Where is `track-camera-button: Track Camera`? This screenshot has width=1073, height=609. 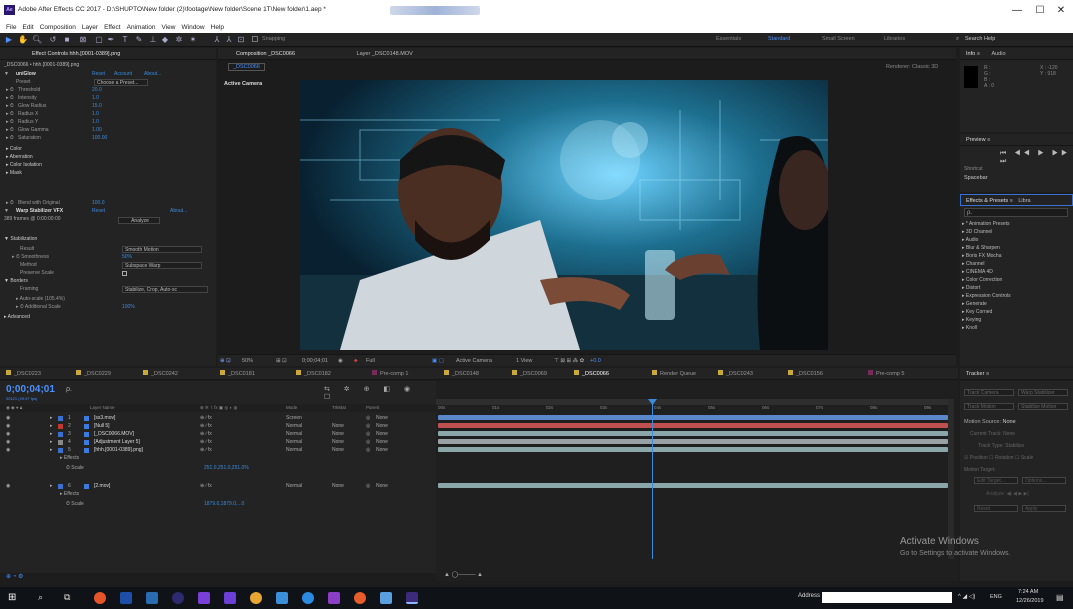
track-camera-button: Track Camera is located at coordinates (989, 392).